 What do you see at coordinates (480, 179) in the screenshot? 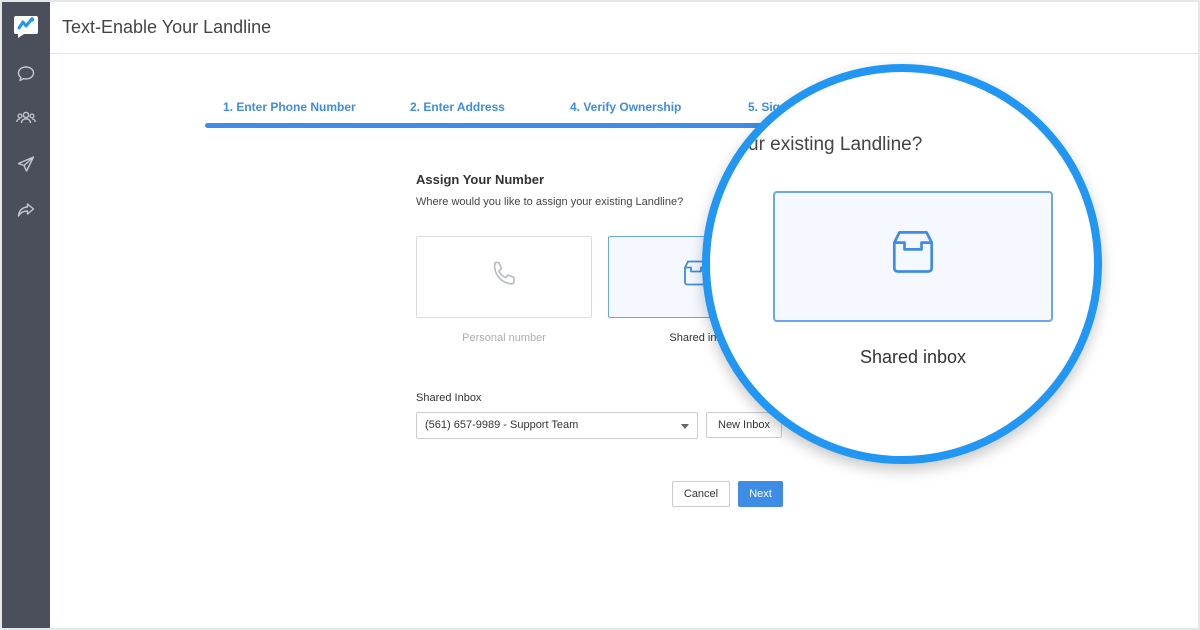
I see `section-title: Assign Your Number` at bounding box center [480, 179].